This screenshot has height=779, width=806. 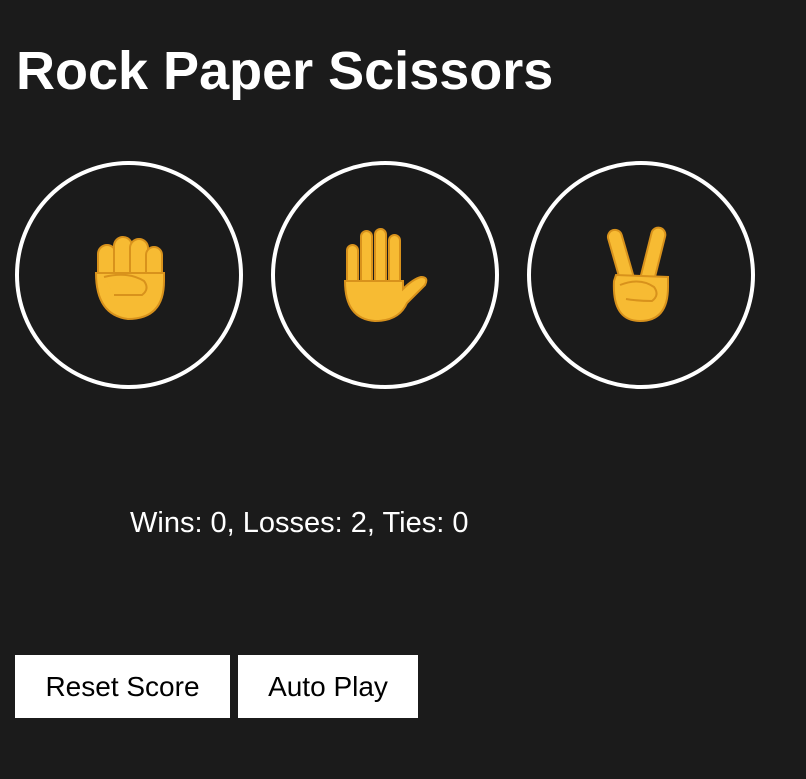 What do you see at coordinates (328, 686) in the screenshot?
I see `auto-play-button: Auto Play` at bounding box center [328, 686].